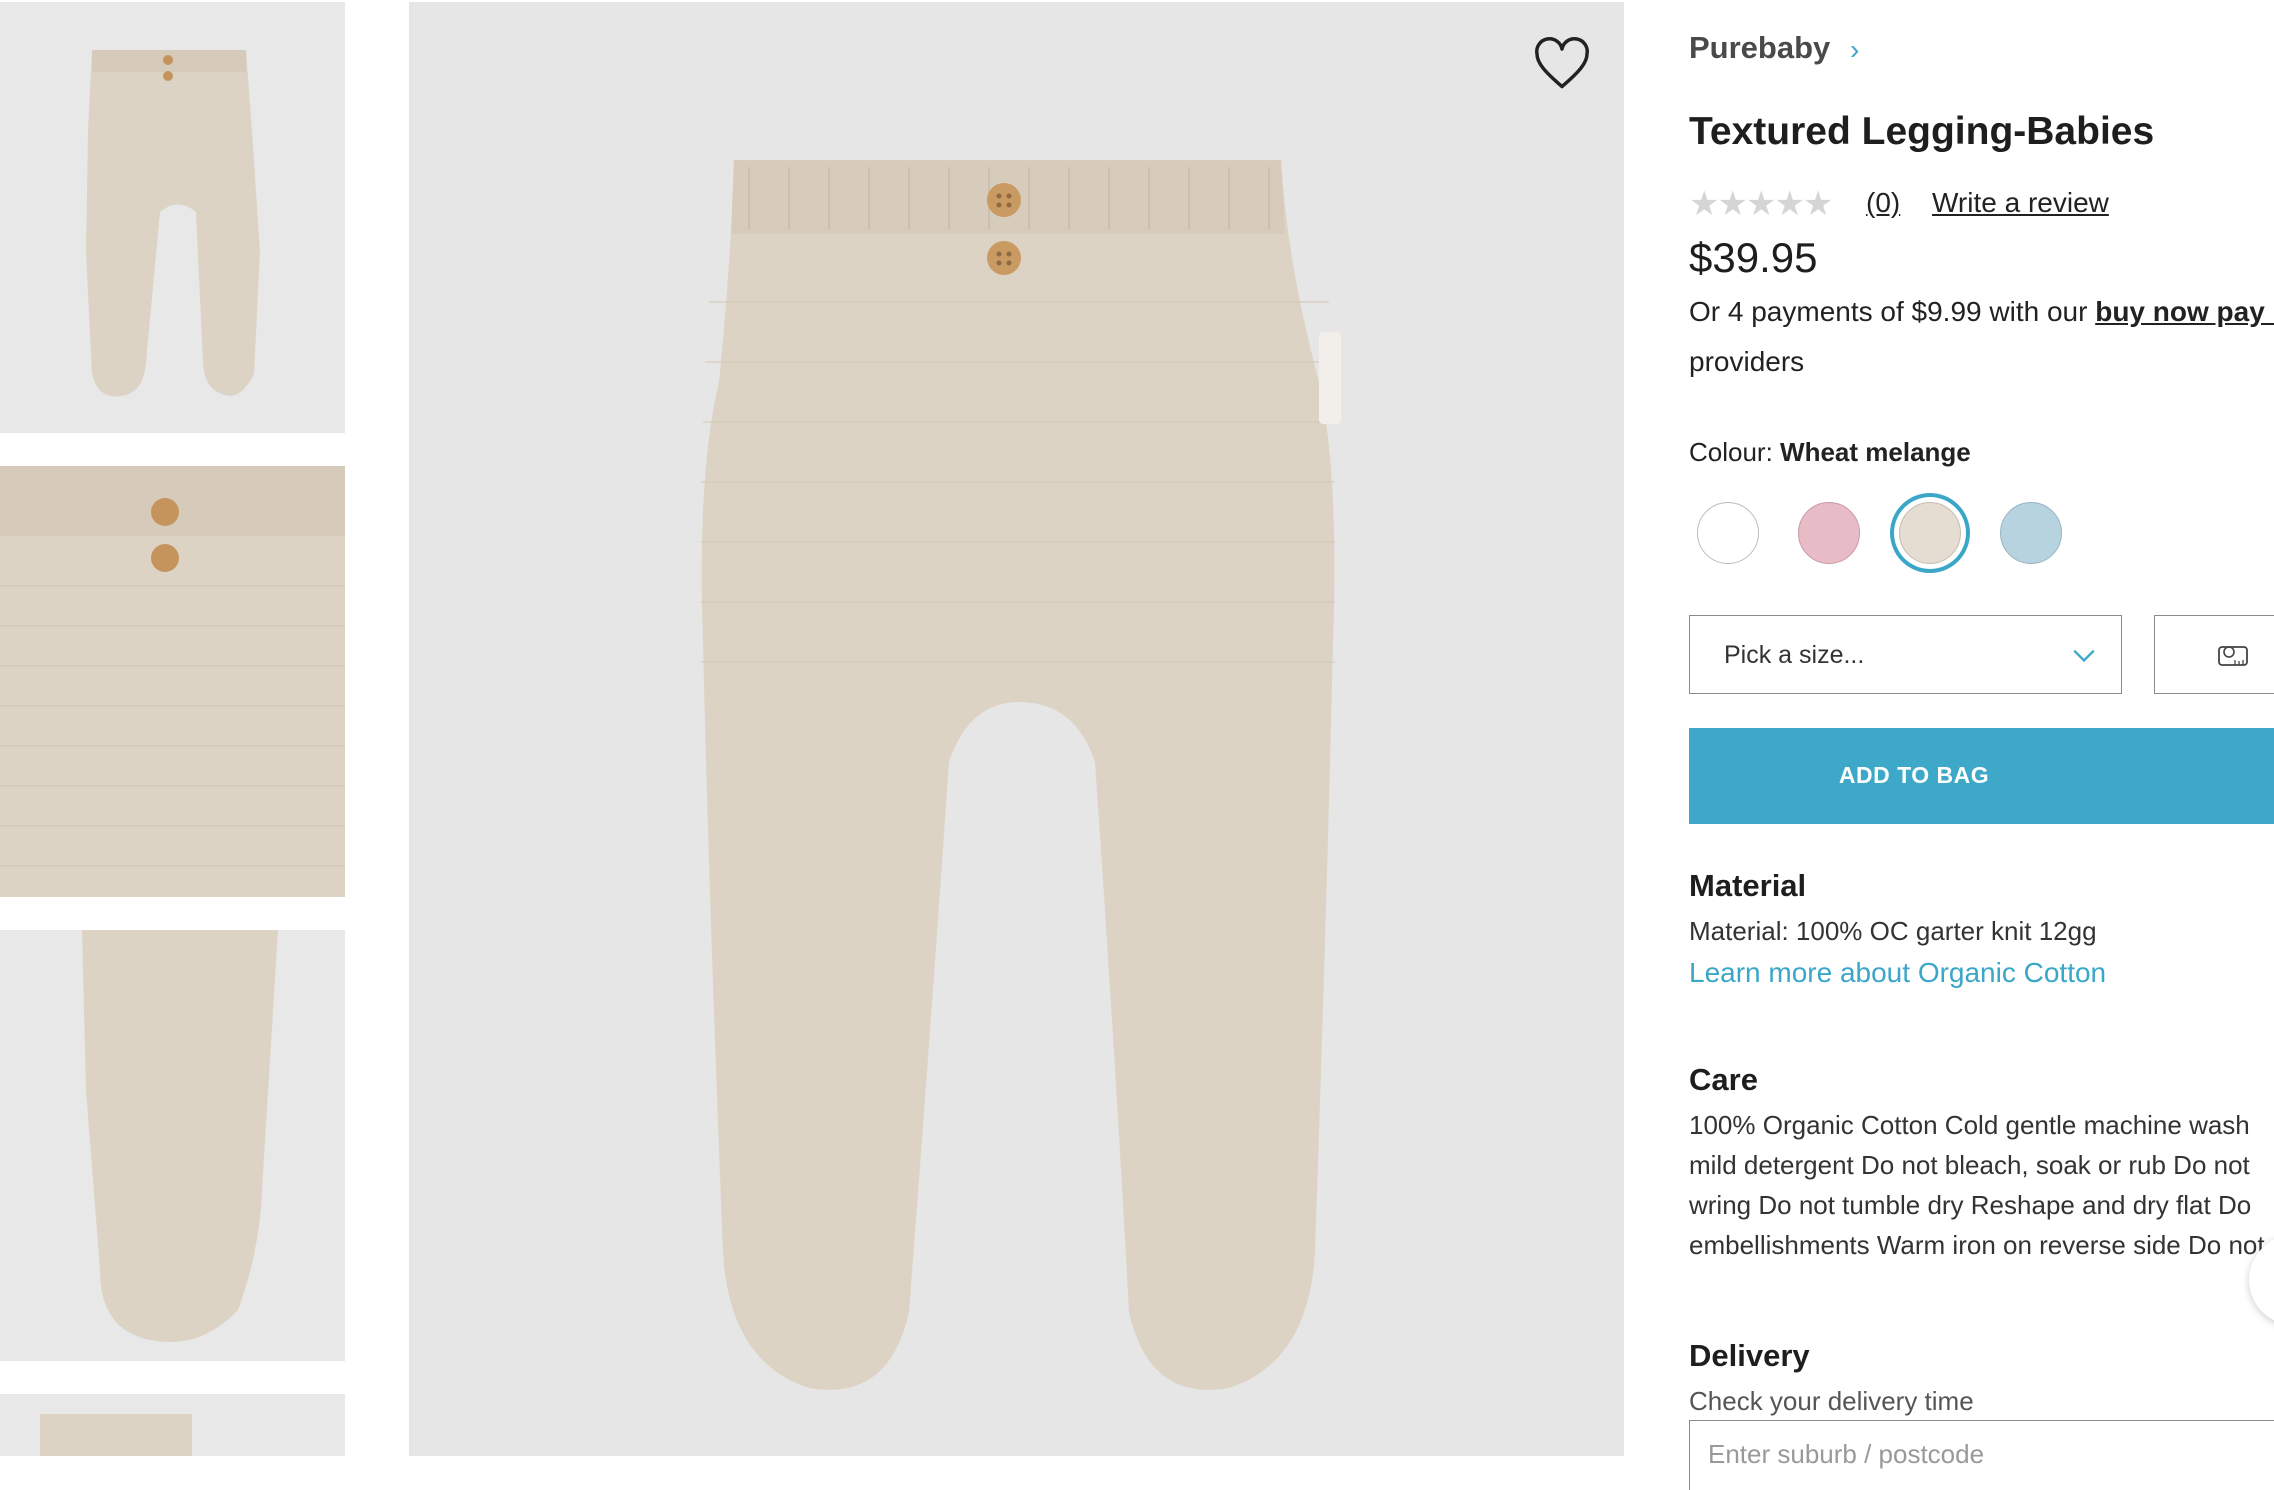 This screenshot has width=2274, height=1490. I want to click on care-heading: Care, so click(1723, 1079).